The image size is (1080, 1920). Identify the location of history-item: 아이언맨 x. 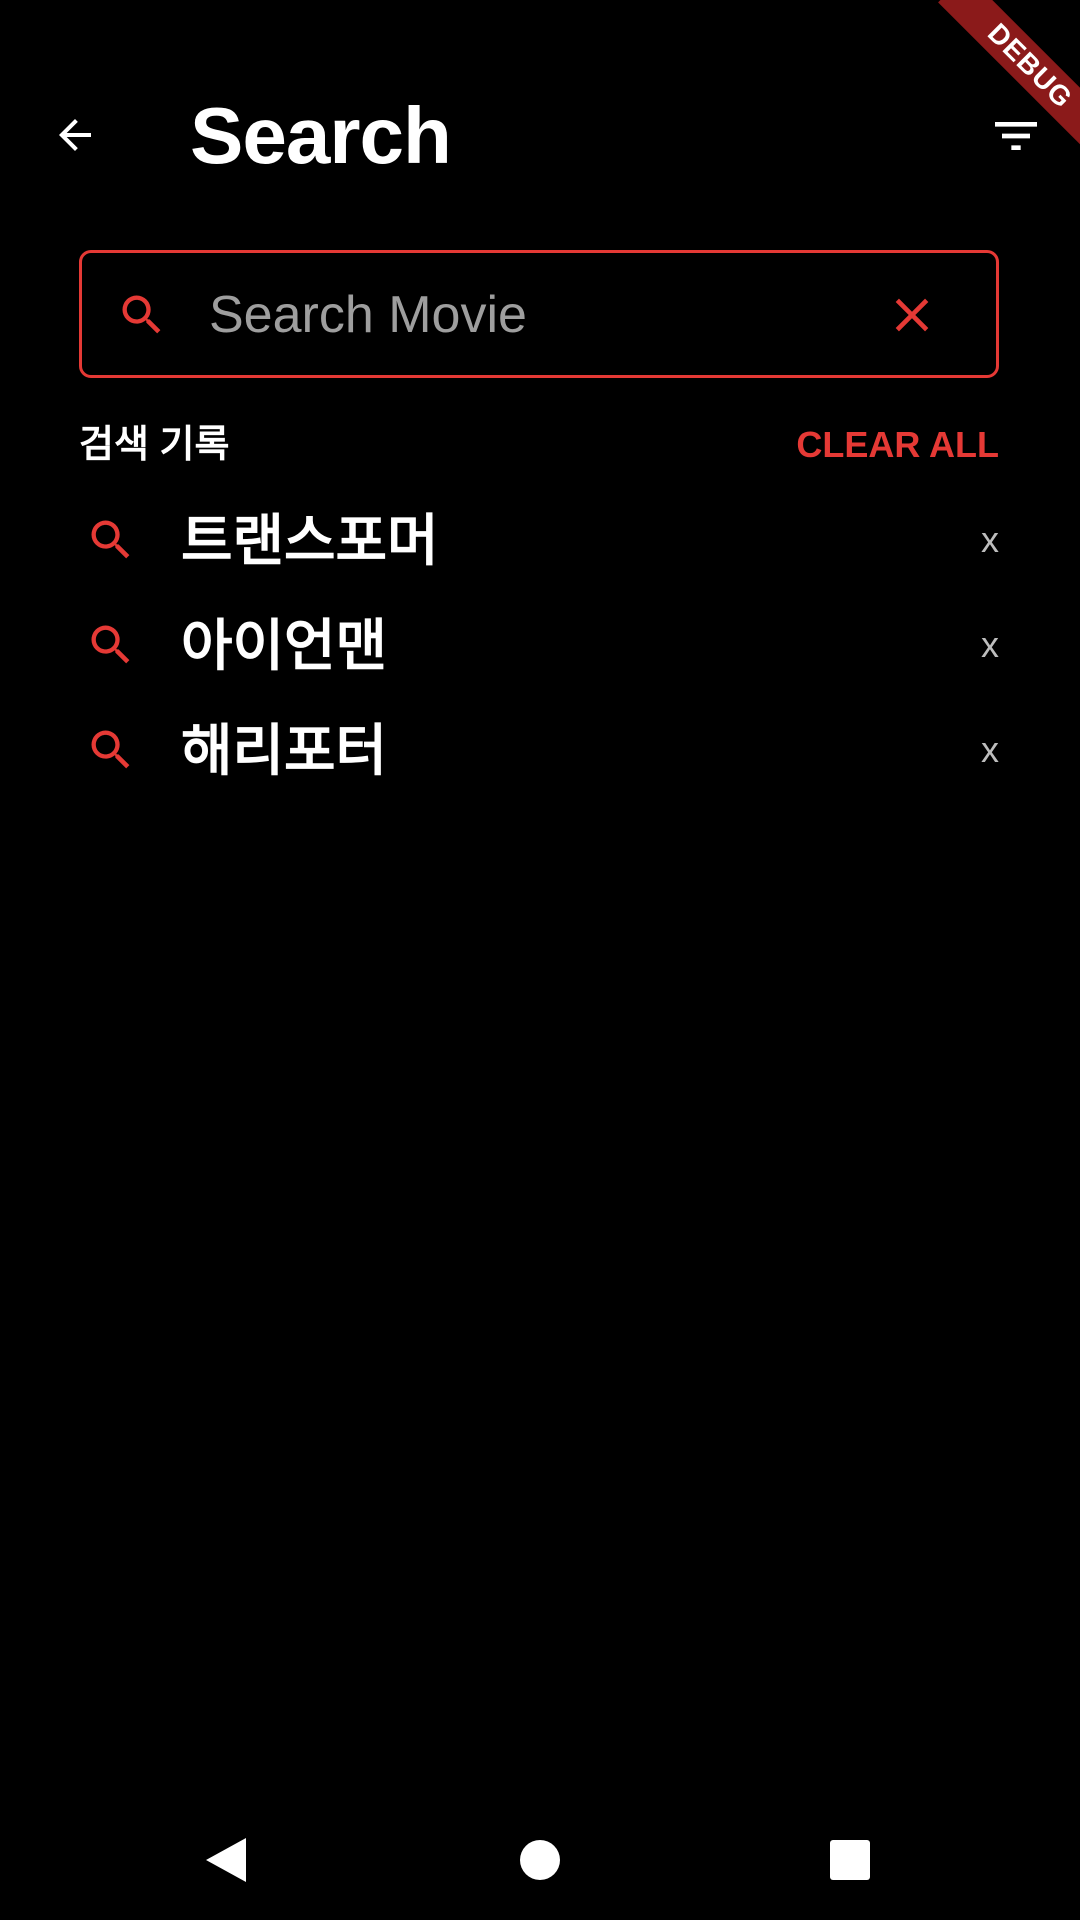
(539, 647).